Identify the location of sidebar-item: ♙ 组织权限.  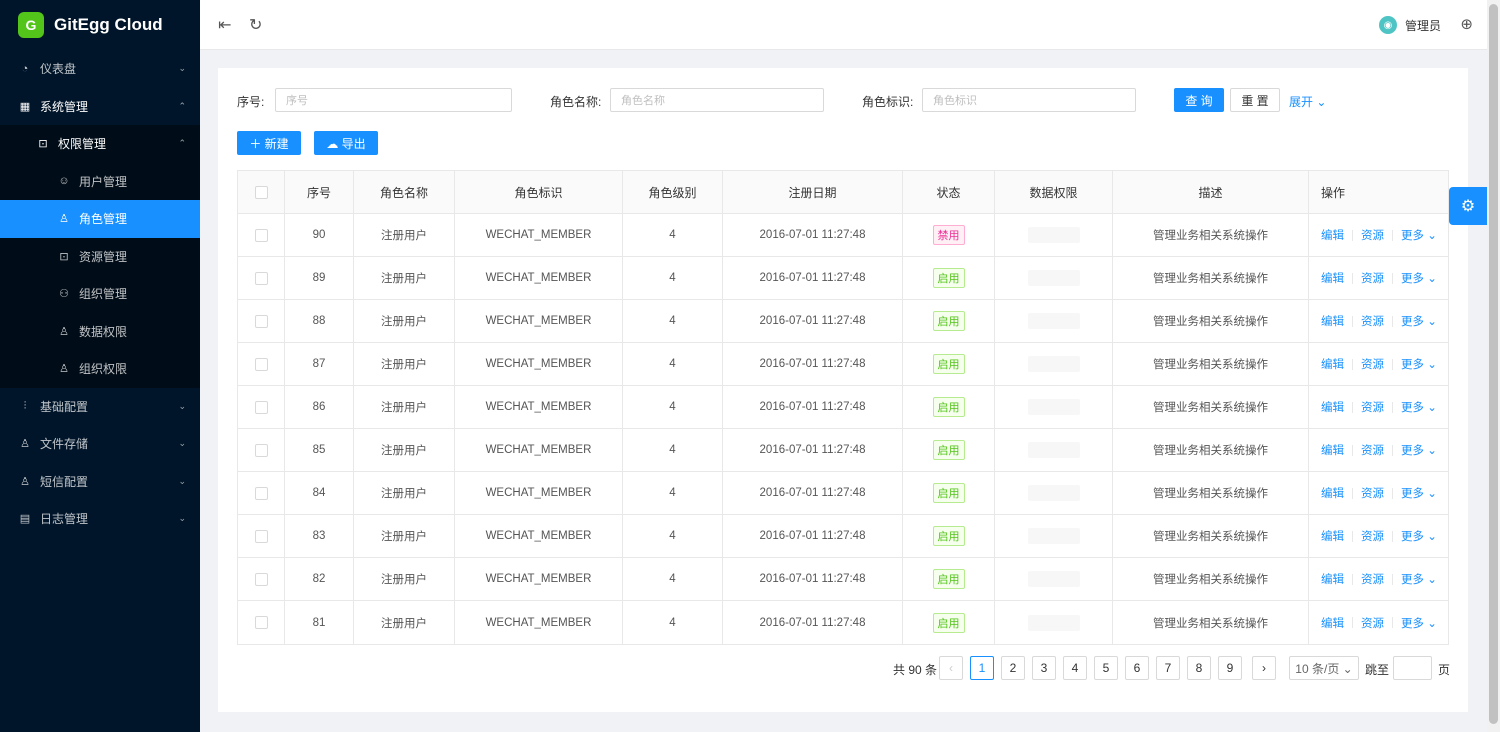
(100, 369).